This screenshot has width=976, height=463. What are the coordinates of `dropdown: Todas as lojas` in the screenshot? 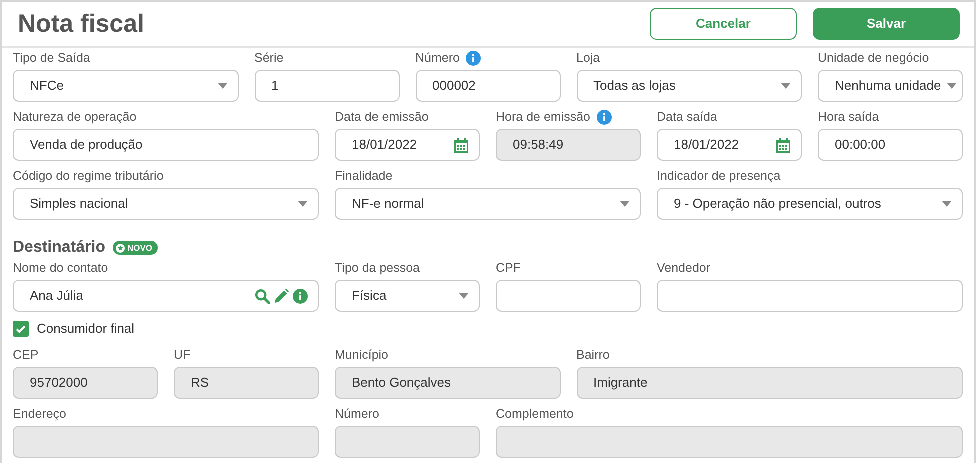 It's located at (689, 86).